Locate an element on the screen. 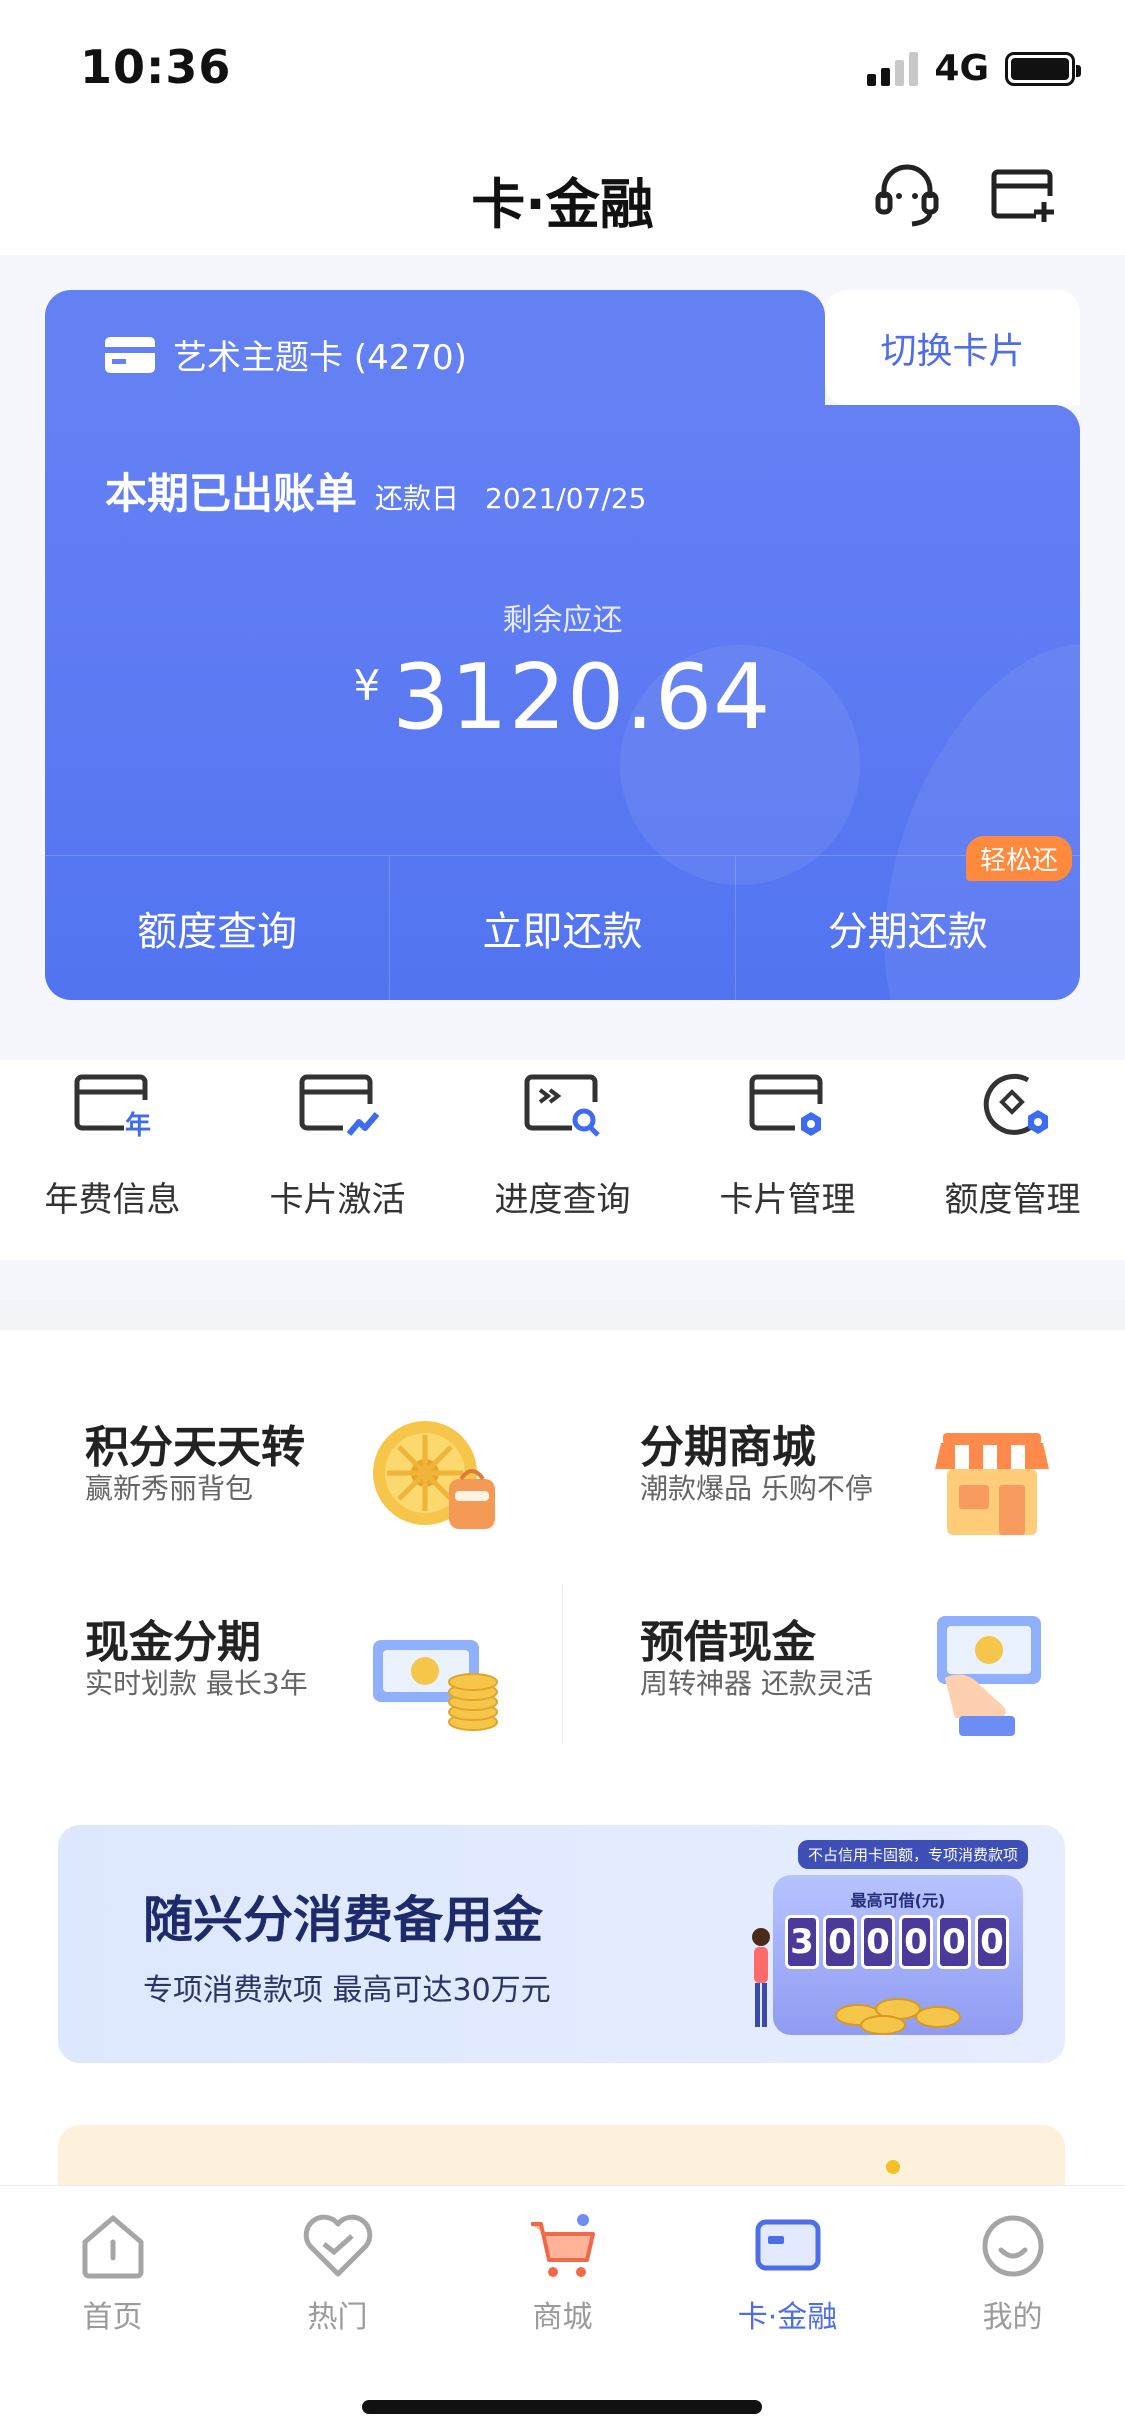 This screenshot has height=2436, width=1125. card-name: 艺术主题卡 (4270) is located at coordinates (320, 358).